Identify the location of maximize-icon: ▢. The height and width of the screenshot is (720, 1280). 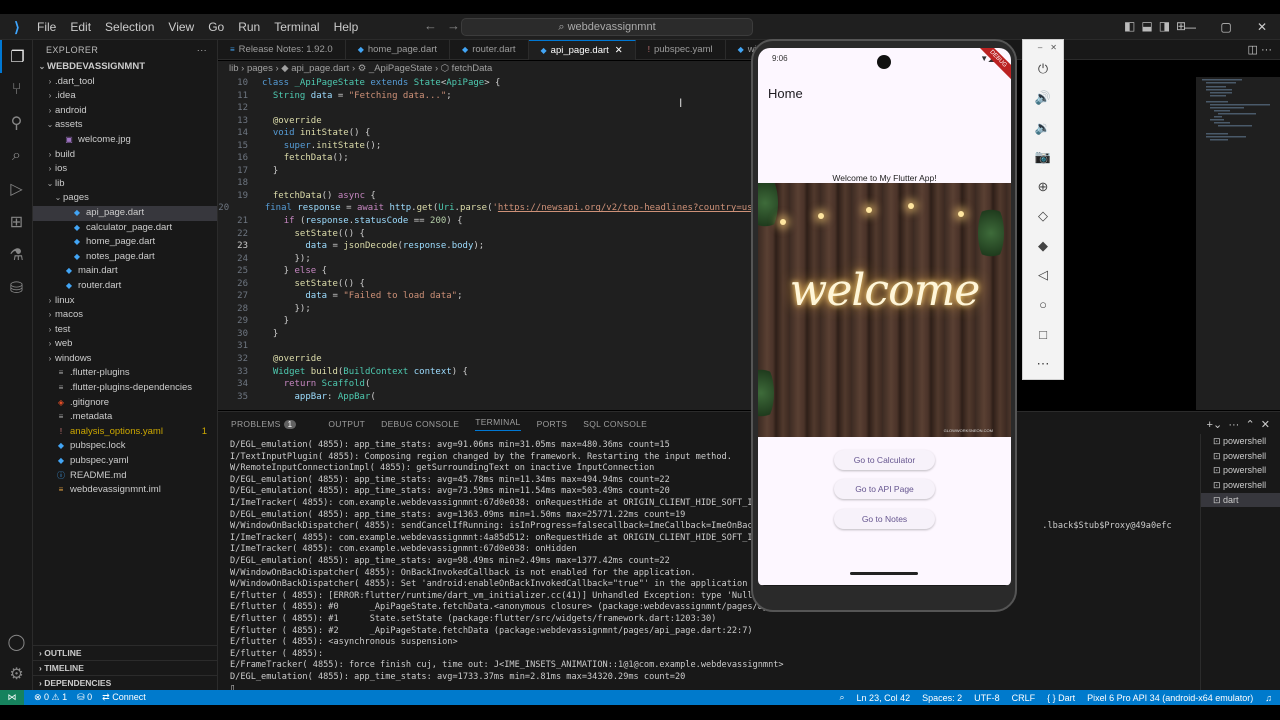
(1226, 27).